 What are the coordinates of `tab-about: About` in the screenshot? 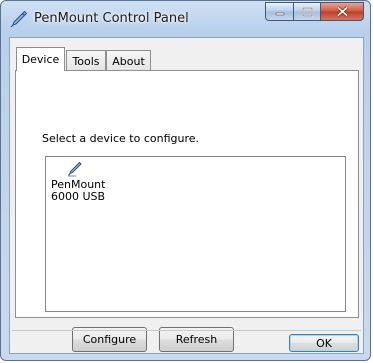 It's located at (128, 61).